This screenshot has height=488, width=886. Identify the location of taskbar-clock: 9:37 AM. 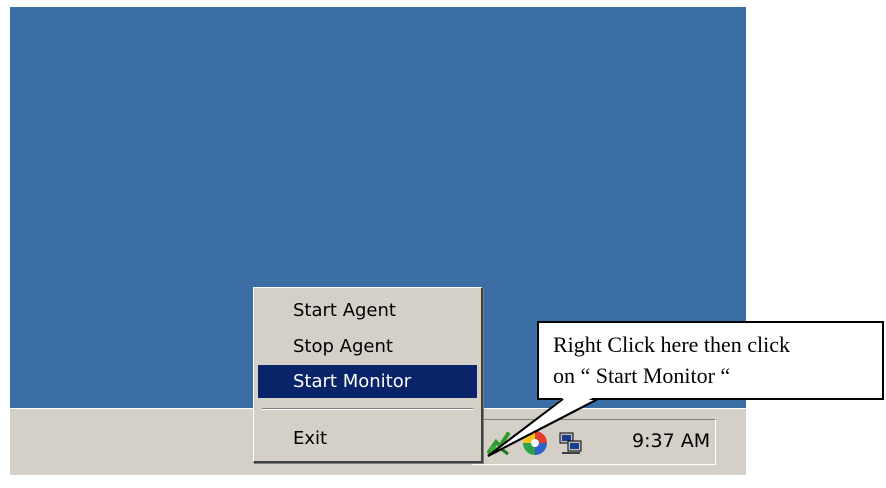
(671, 441).